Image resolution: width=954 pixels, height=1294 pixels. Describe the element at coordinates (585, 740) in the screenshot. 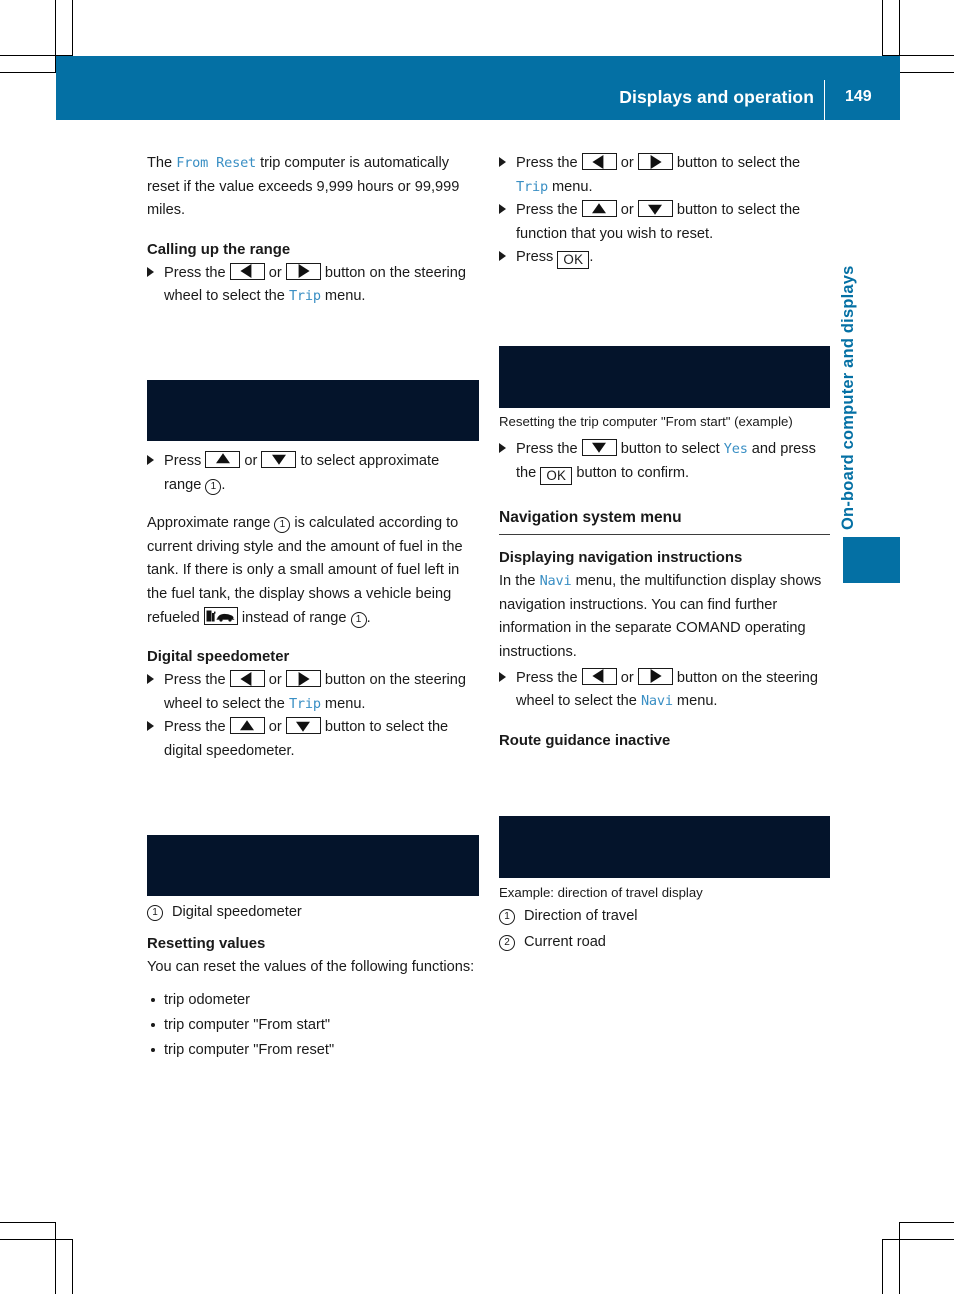

I see `heading-route-guidance-inactive: Route guidance inactive` at that location.